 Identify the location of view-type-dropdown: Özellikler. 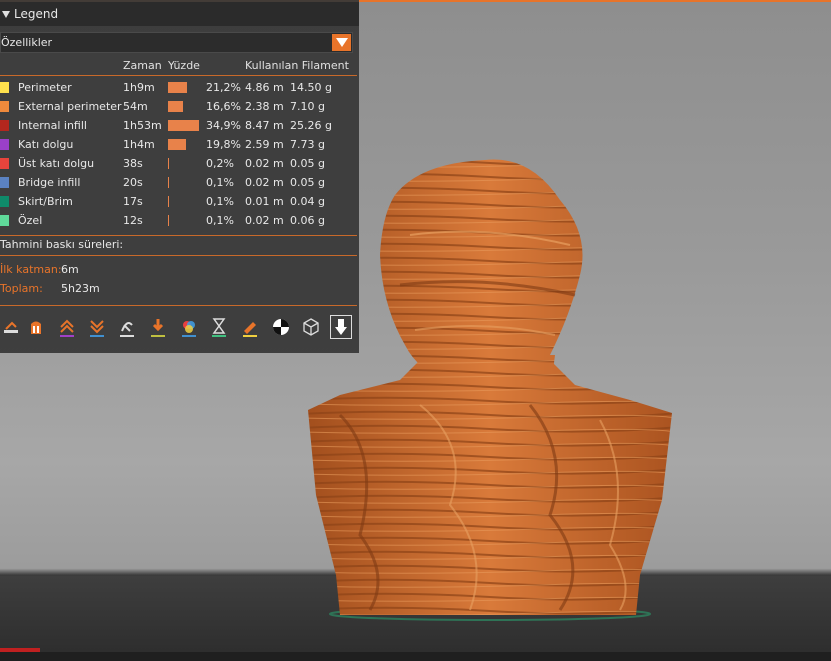
(176, 42).